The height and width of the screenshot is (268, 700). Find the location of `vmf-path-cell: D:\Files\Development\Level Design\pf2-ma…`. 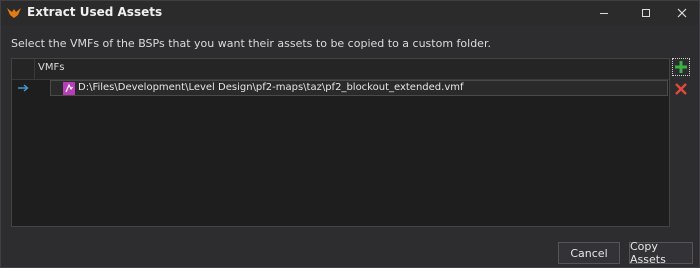

vmf-path-cell: D:\Files\Development\Level Design\pf2-ma… is located at coordinates (359, 88).